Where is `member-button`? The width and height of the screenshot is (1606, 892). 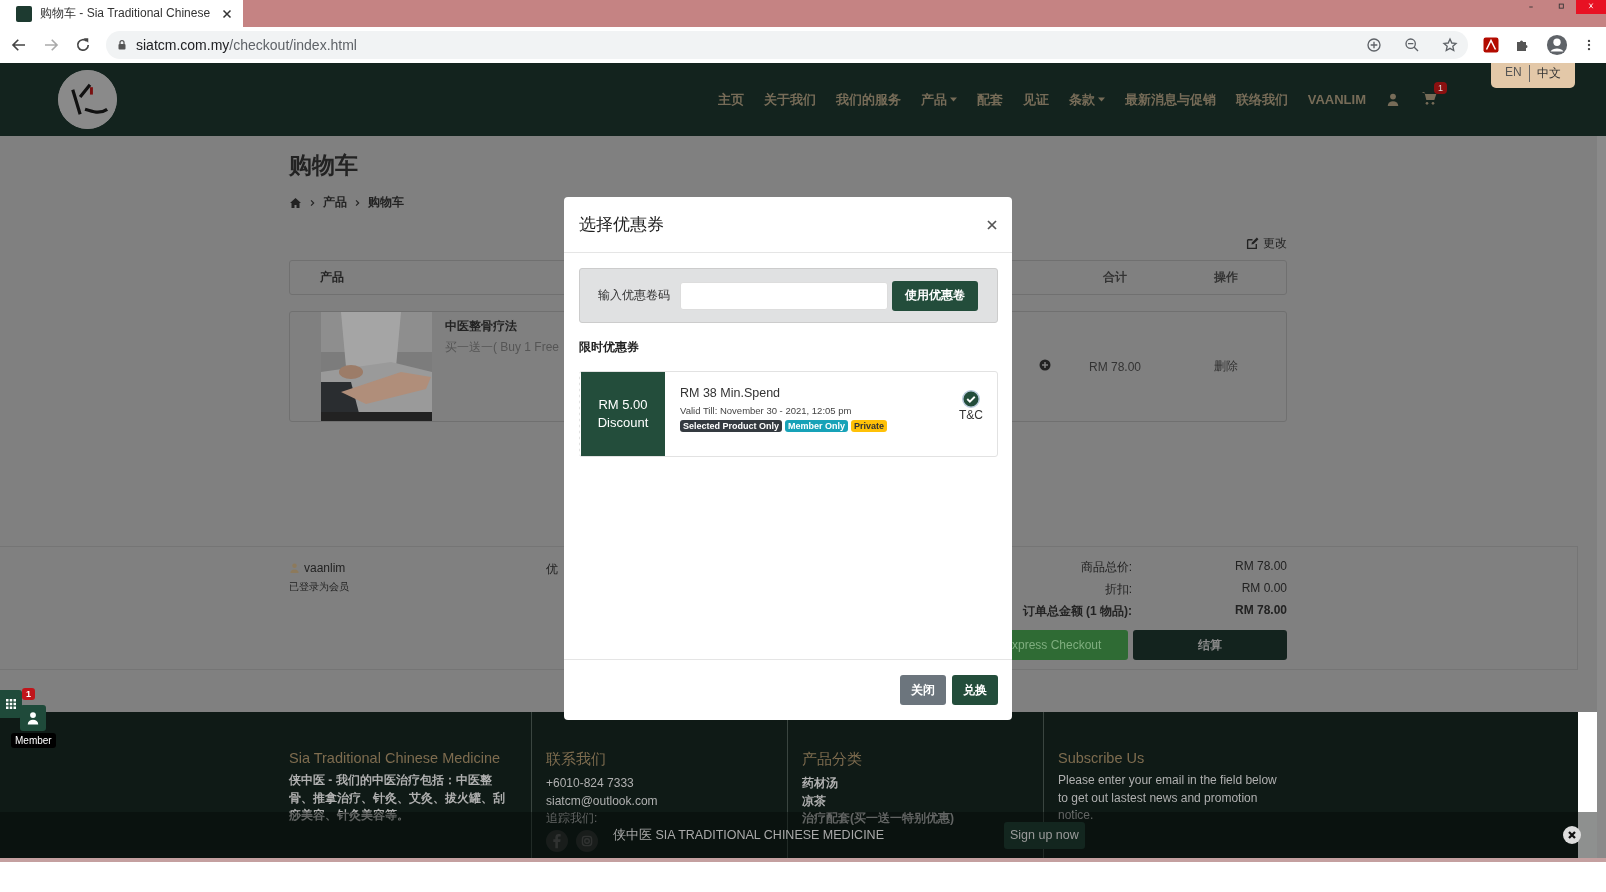 member-button is located at coordinates (33, 718).